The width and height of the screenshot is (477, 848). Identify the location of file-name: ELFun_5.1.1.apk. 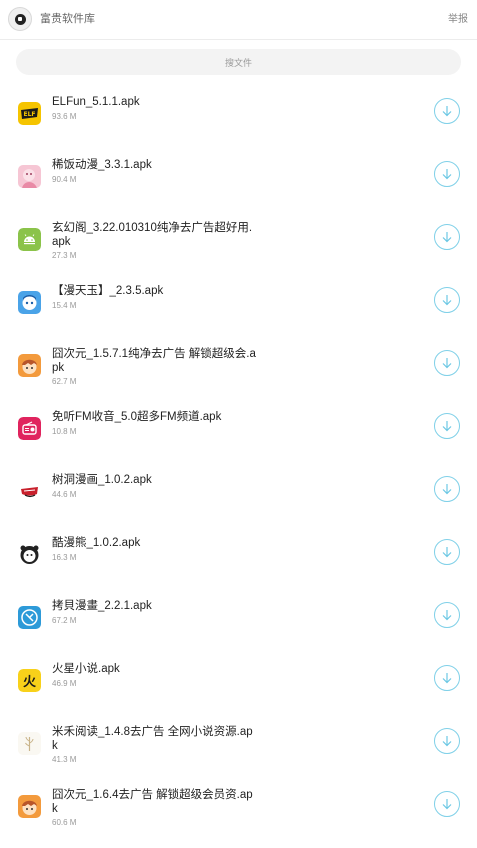
(154, 103).